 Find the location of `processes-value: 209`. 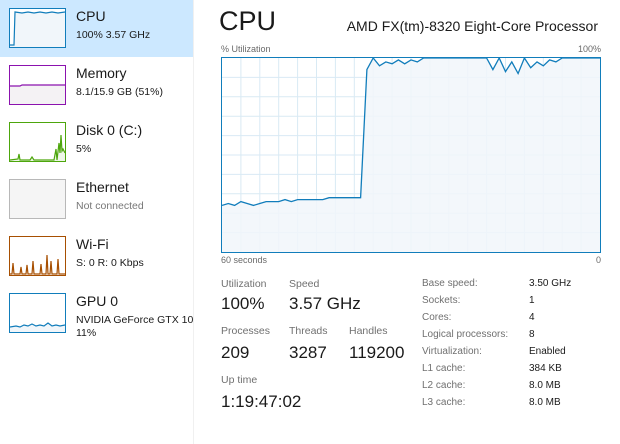

processes-value: 209 is located at coordinates (235, 352).